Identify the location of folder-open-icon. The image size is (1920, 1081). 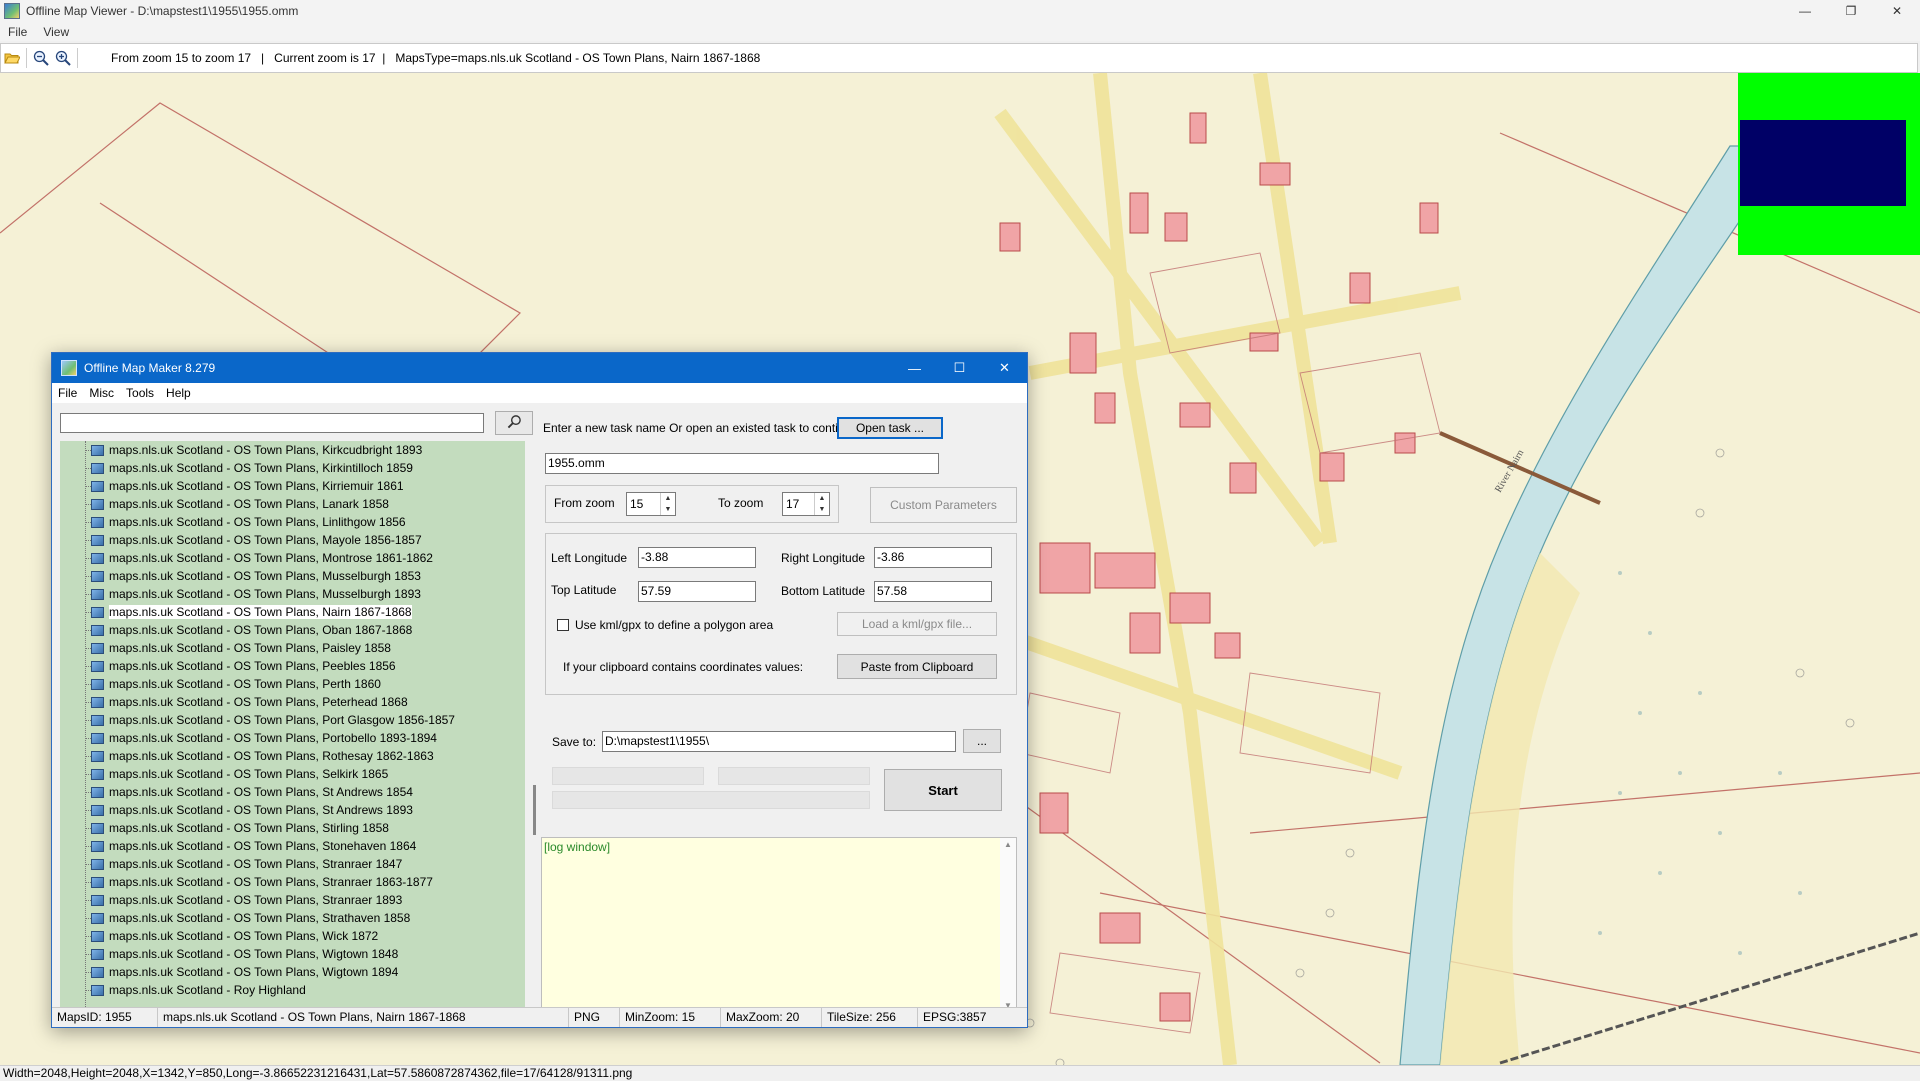
(12, 58).